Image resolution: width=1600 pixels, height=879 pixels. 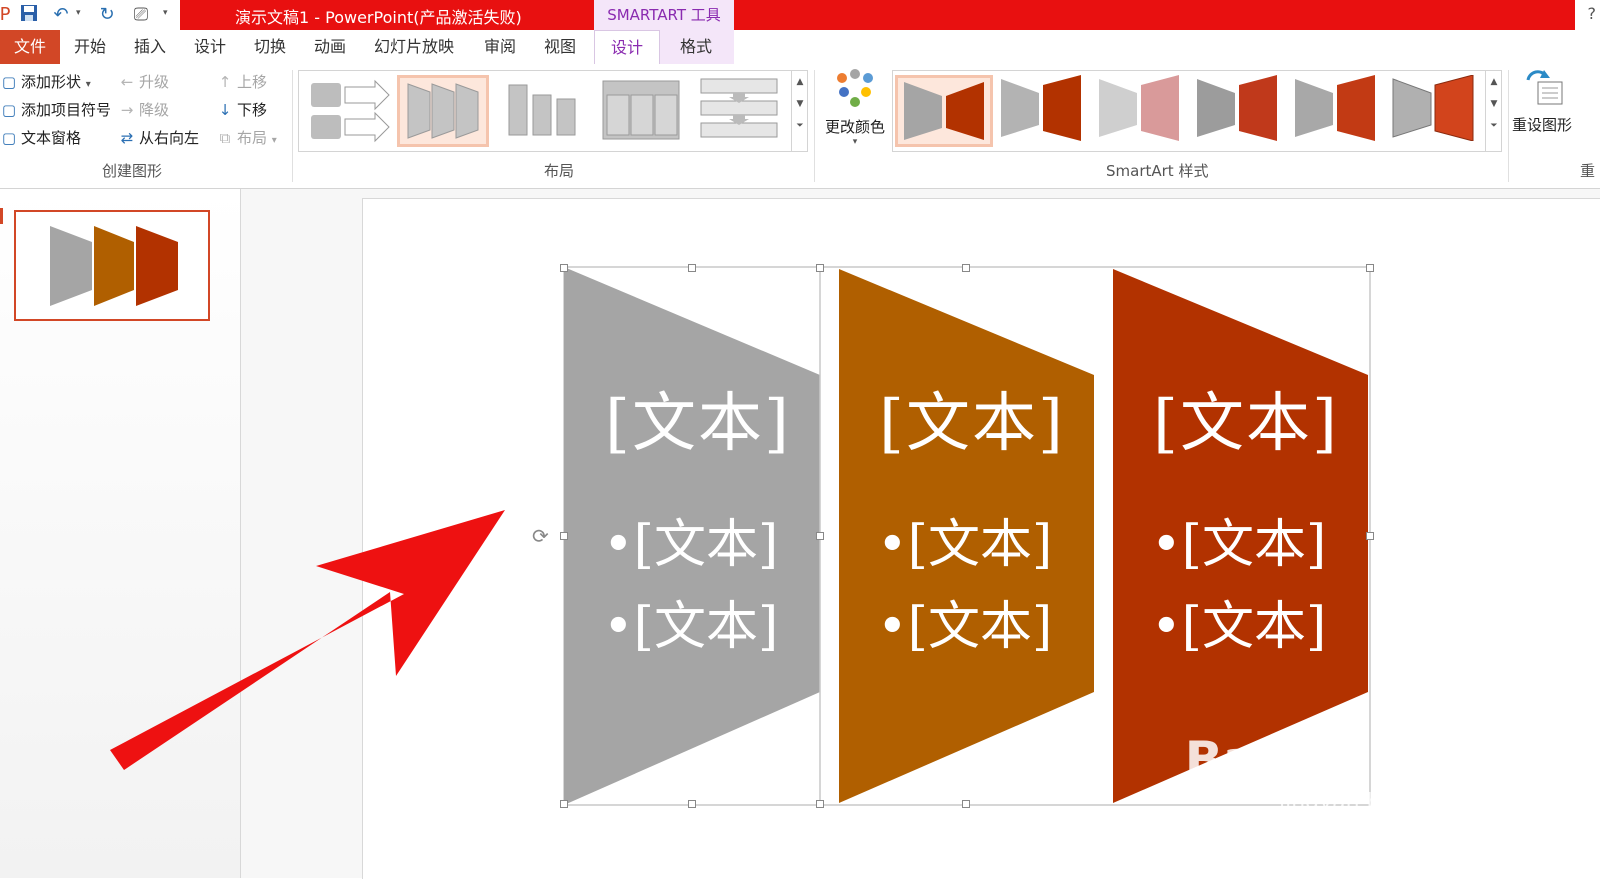 What do you see at coordinates (559, 171) in the screenshot?
I see `group-label-layouts: 布局` at bounding box center [559, 171].